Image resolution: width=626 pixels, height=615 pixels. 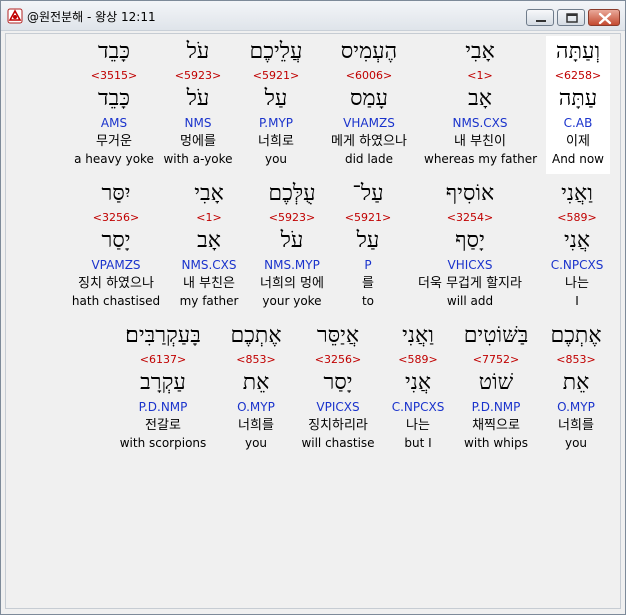 I want to click on word-cell: וַאֲנִי <589> אֲנִי C.NPCXS 나는 but I, so click(x=418, y=389).